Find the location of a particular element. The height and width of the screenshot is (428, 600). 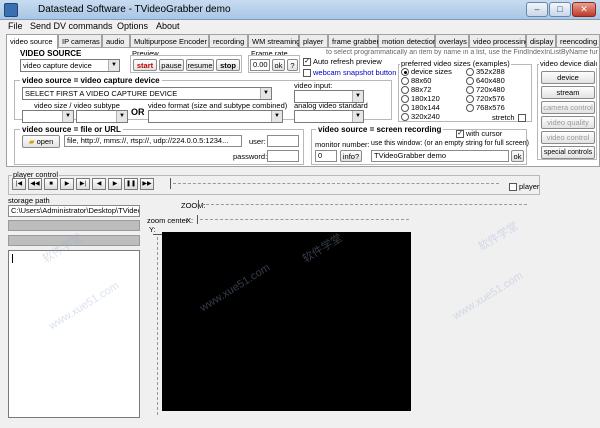

size-radio-88x72 is located at coordinates (405, 90).